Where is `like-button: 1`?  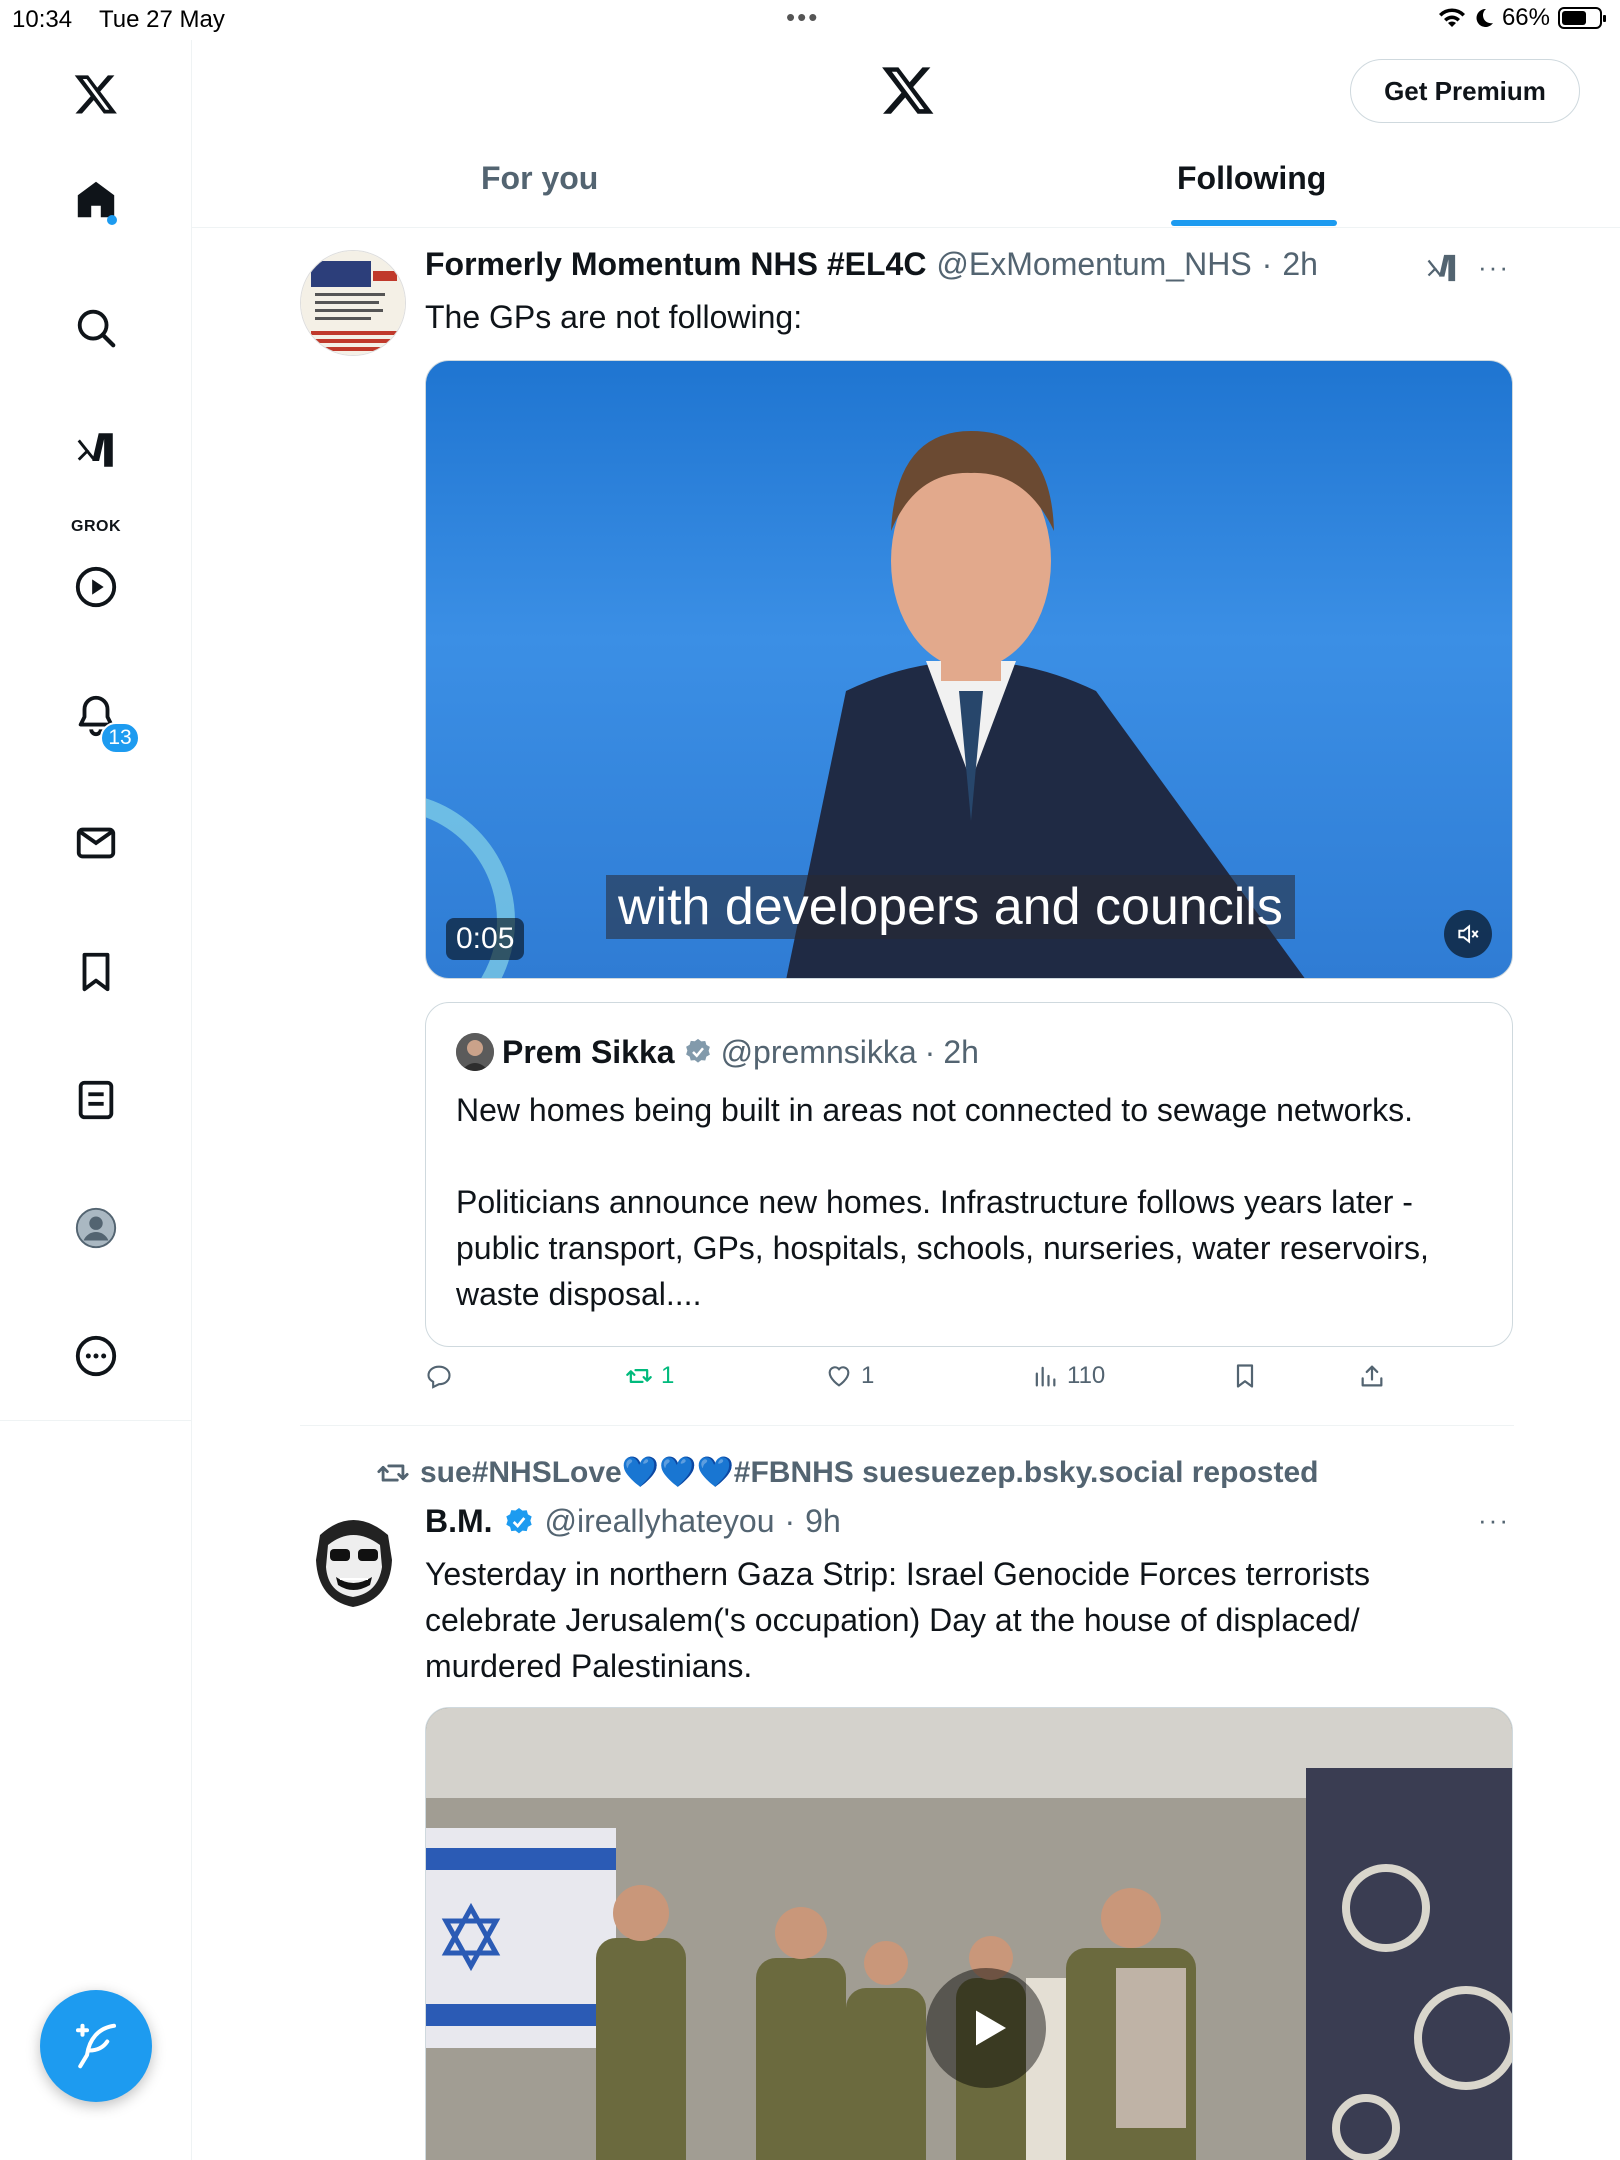
like-button: 1 is located at coordinates (849, 1376).